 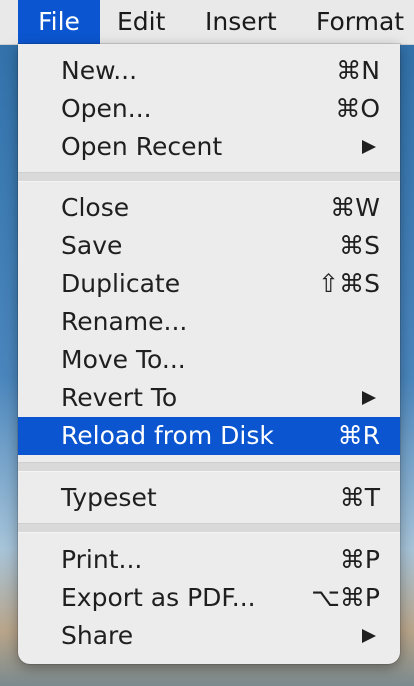 What do you see at coordinates (141, 22) in the screenshot?
I see `menu-edit: Edit` at bounding box center [141, 22].